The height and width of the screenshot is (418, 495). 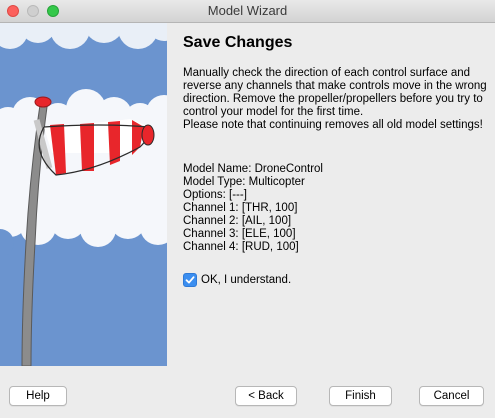 What do you see at coordinates (38, 396) in the screenshot?
I see `help-button: Help` at bounding box center [38, 396].